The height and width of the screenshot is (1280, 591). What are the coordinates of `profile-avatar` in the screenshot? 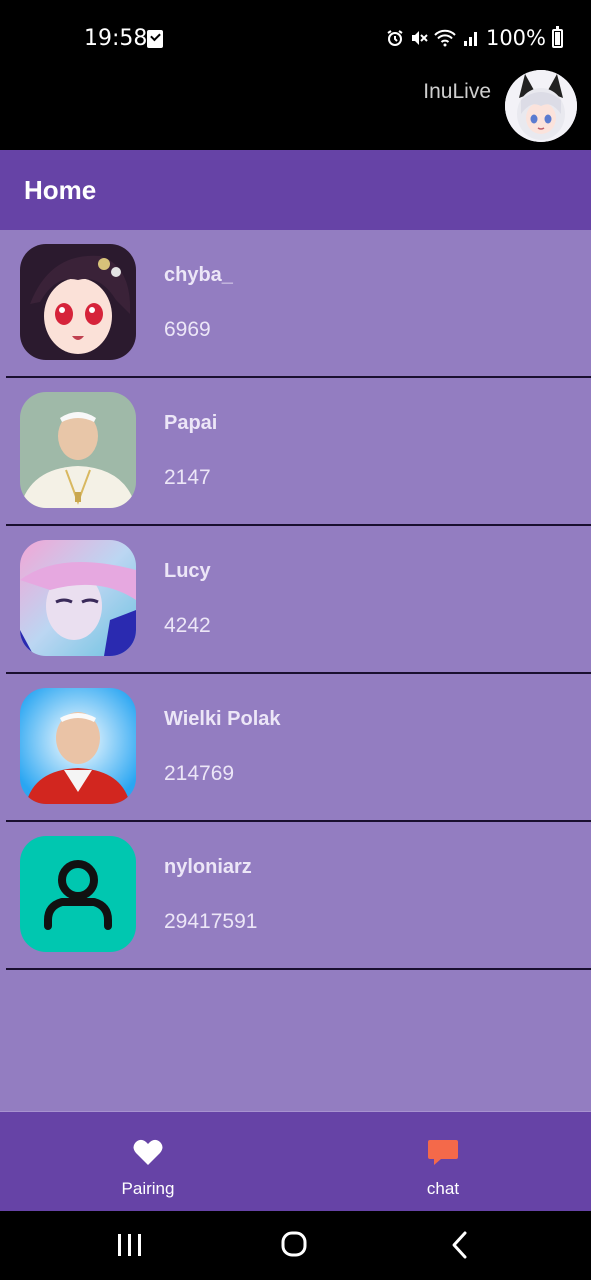 It's located at (541, 106).